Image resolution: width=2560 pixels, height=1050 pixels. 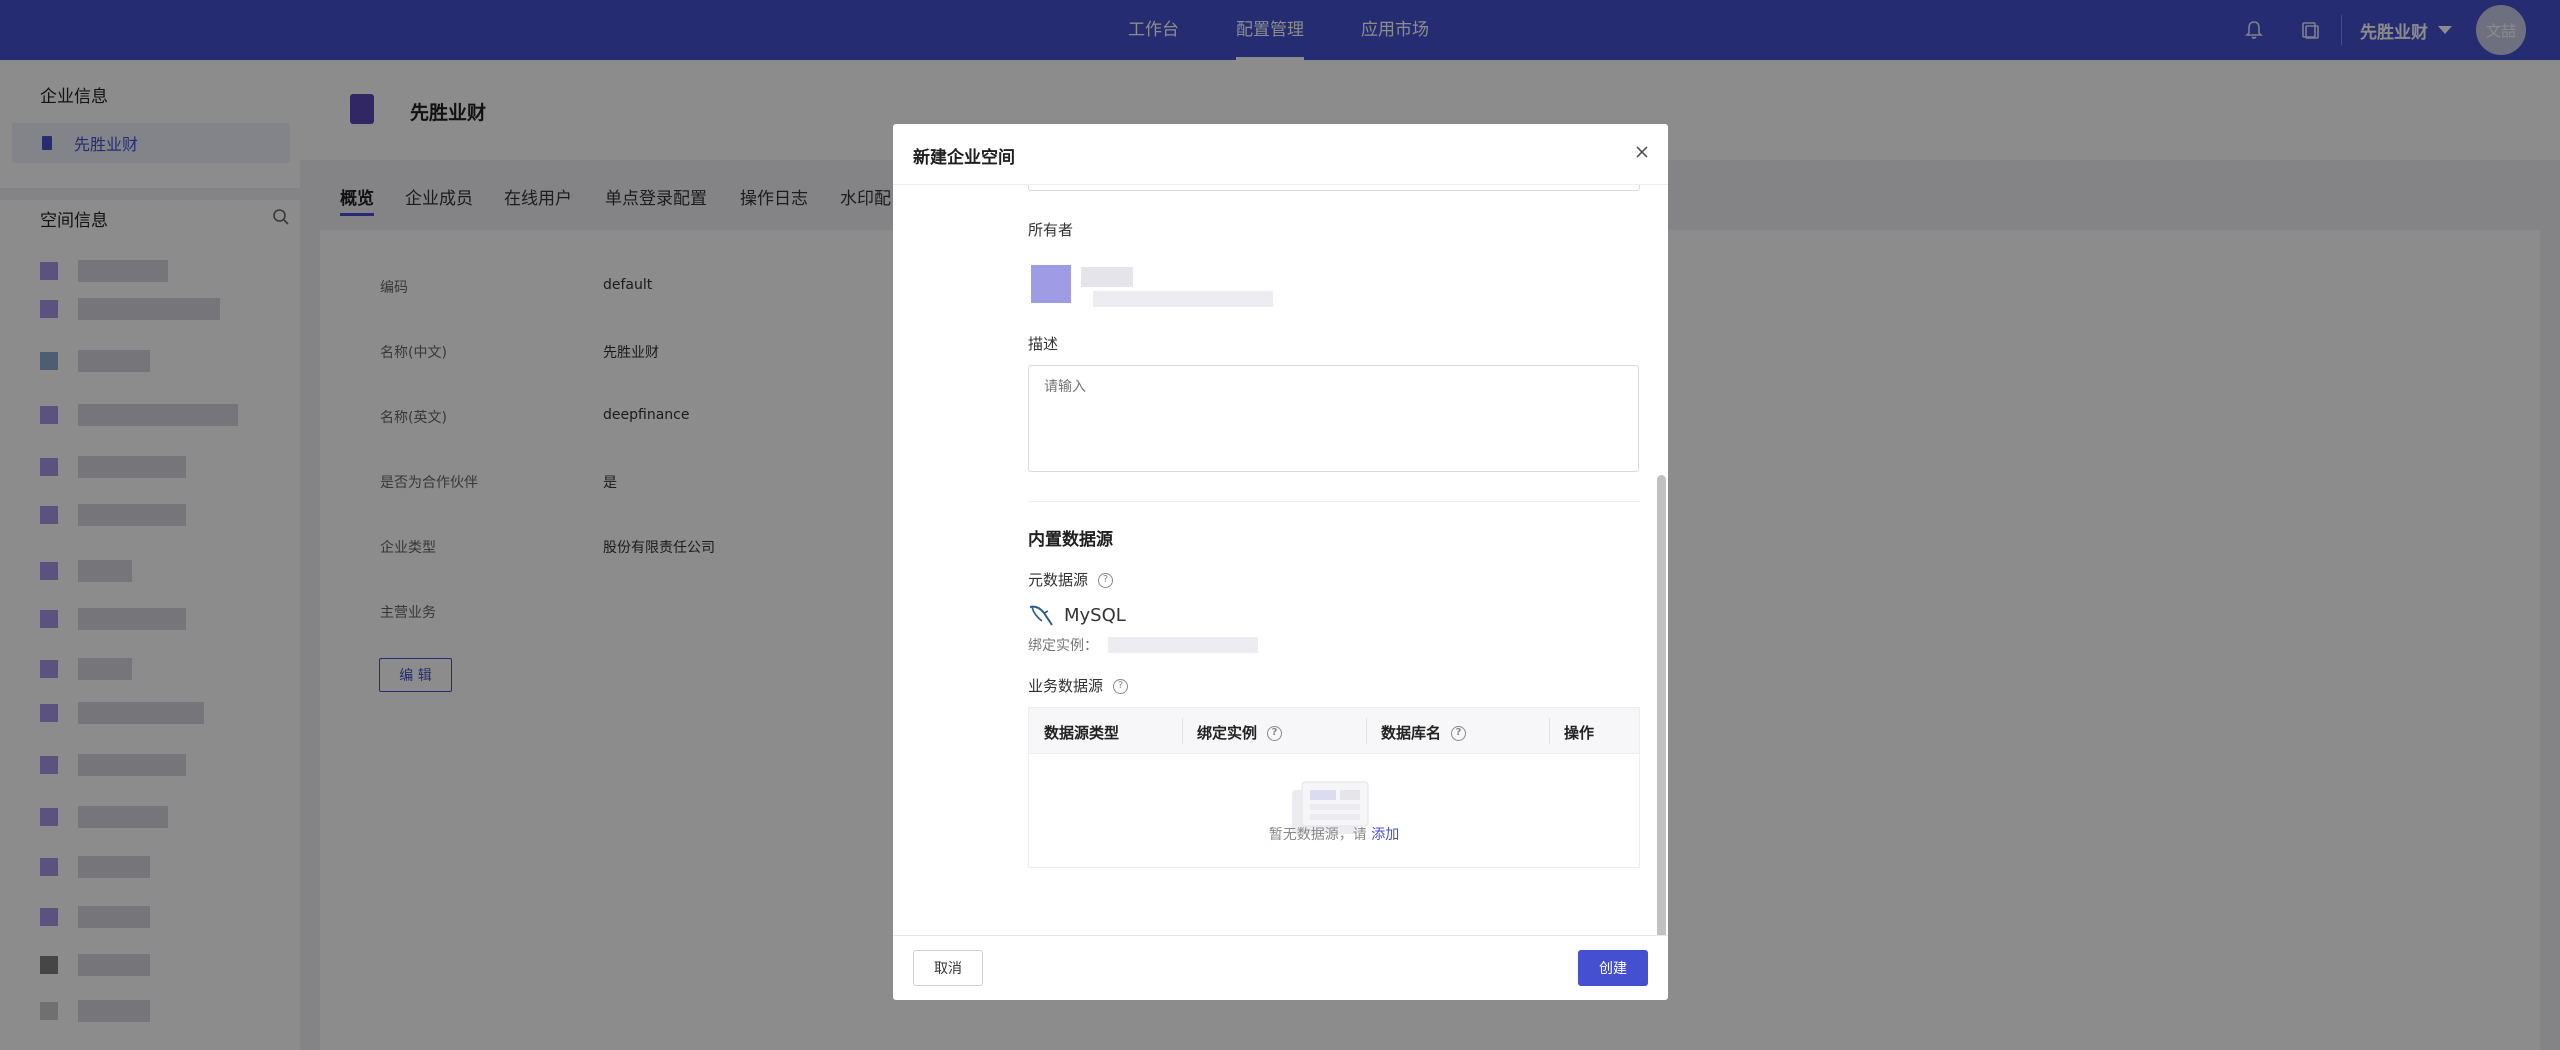 I want to click on biz-datasource-text: 业务数据源, so click(x=1066, y=686).